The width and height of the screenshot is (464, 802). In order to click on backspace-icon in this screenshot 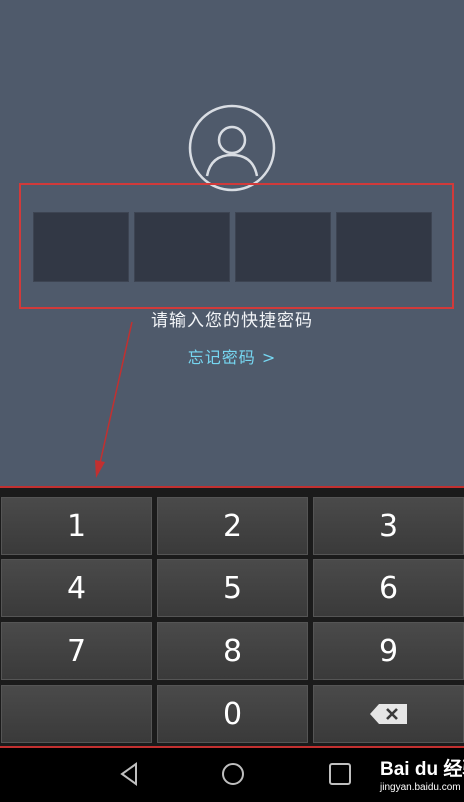, I will do `click(388, 714)`.